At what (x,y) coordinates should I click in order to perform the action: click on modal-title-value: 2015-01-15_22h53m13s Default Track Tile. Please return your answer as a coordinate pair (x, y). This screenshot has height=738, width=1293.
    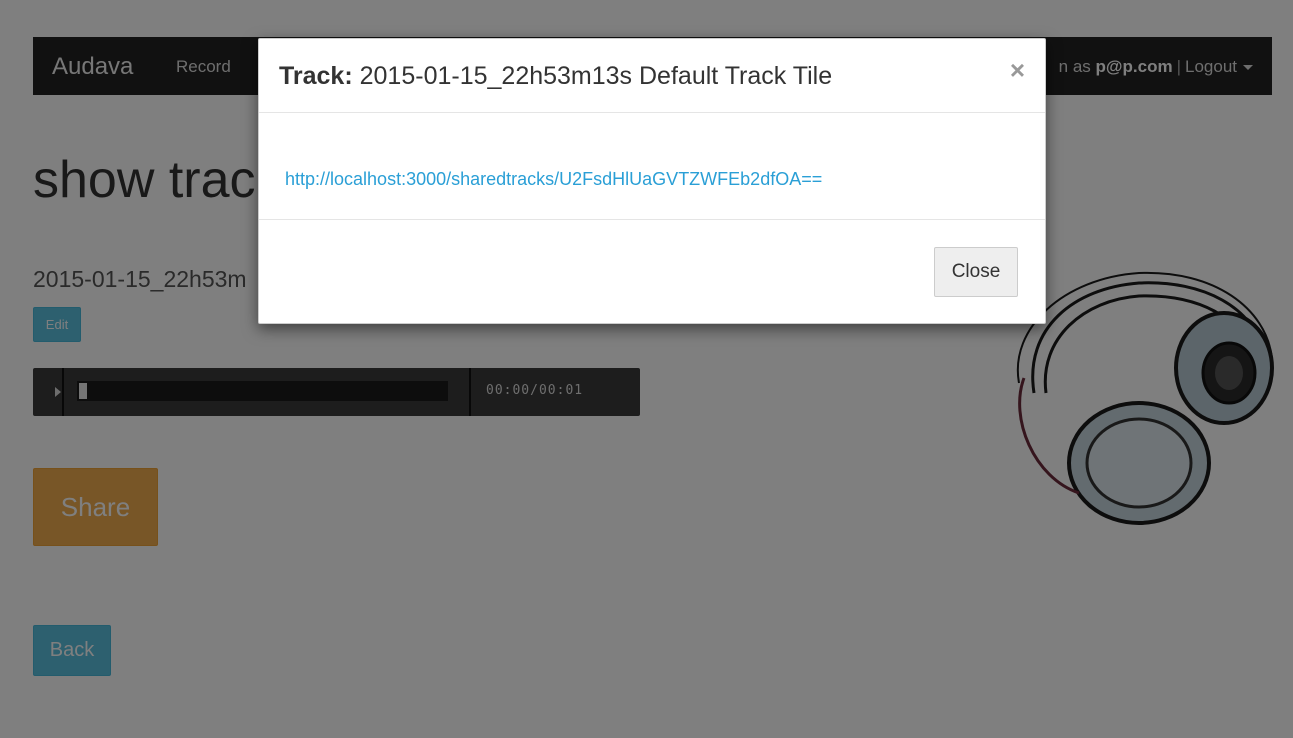
    Looking at the image, I should click on (596, 76).